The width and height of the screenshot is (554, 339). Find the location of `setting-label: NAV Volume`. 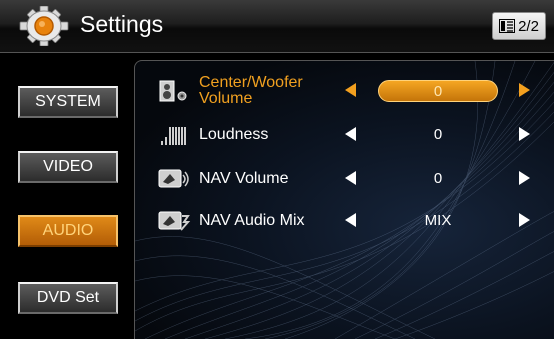

setting-label: NAV Volume is located at coordinates (244, 178).